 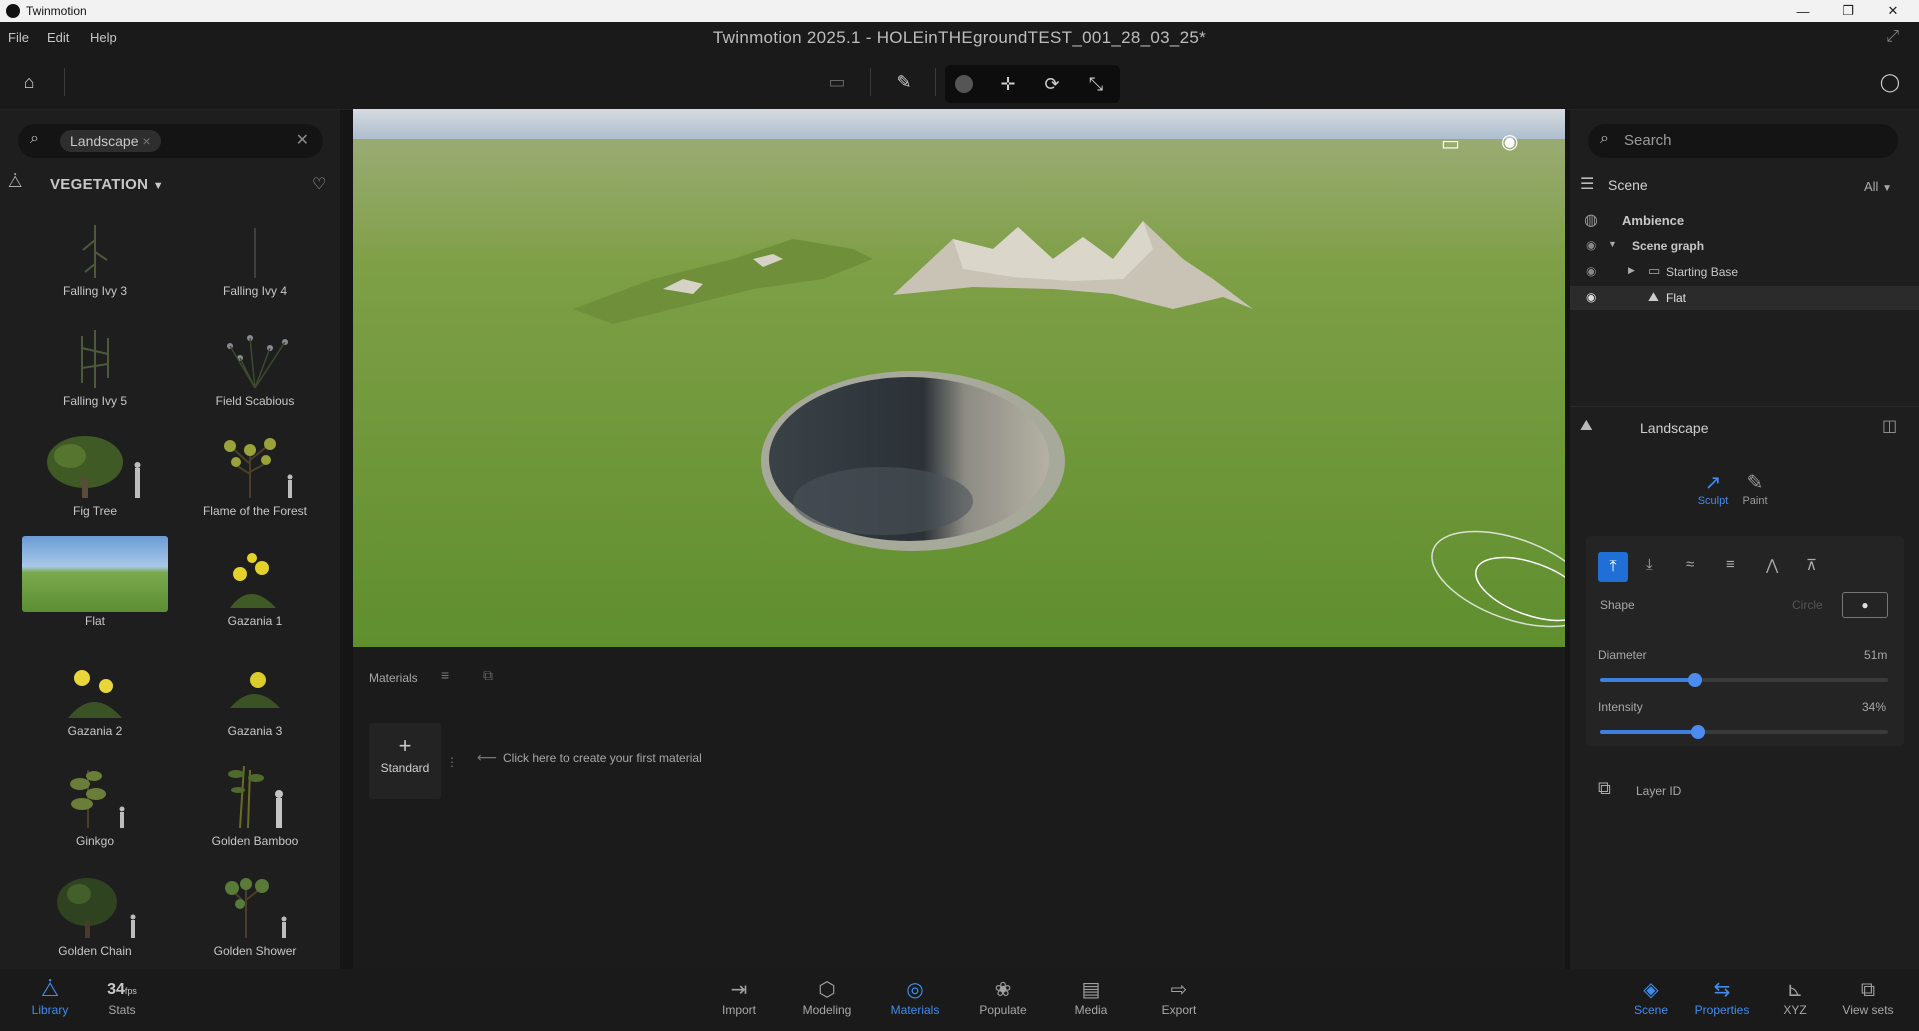 I want to click on home-icon: ⌂, so click(x=29, y=82).